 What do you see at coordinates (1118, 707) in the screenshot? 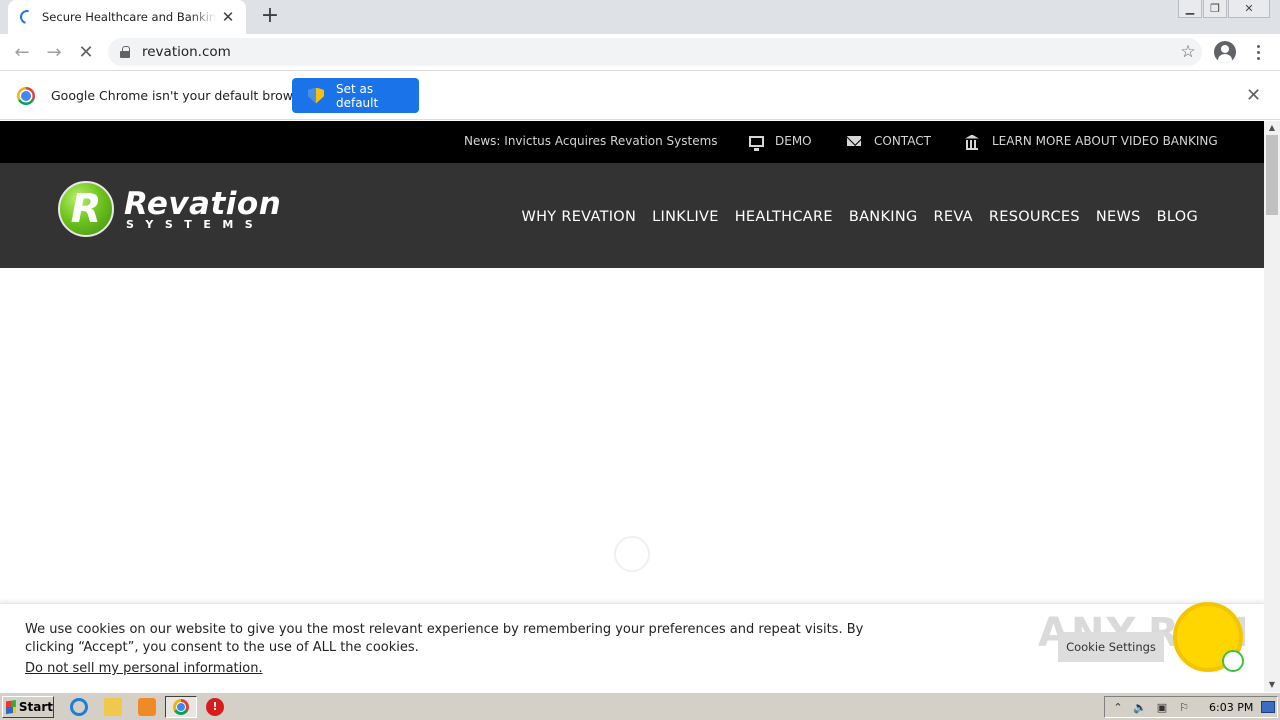
I see `tray-expand-icon: ⌃` at bounding box center [1118, 707].